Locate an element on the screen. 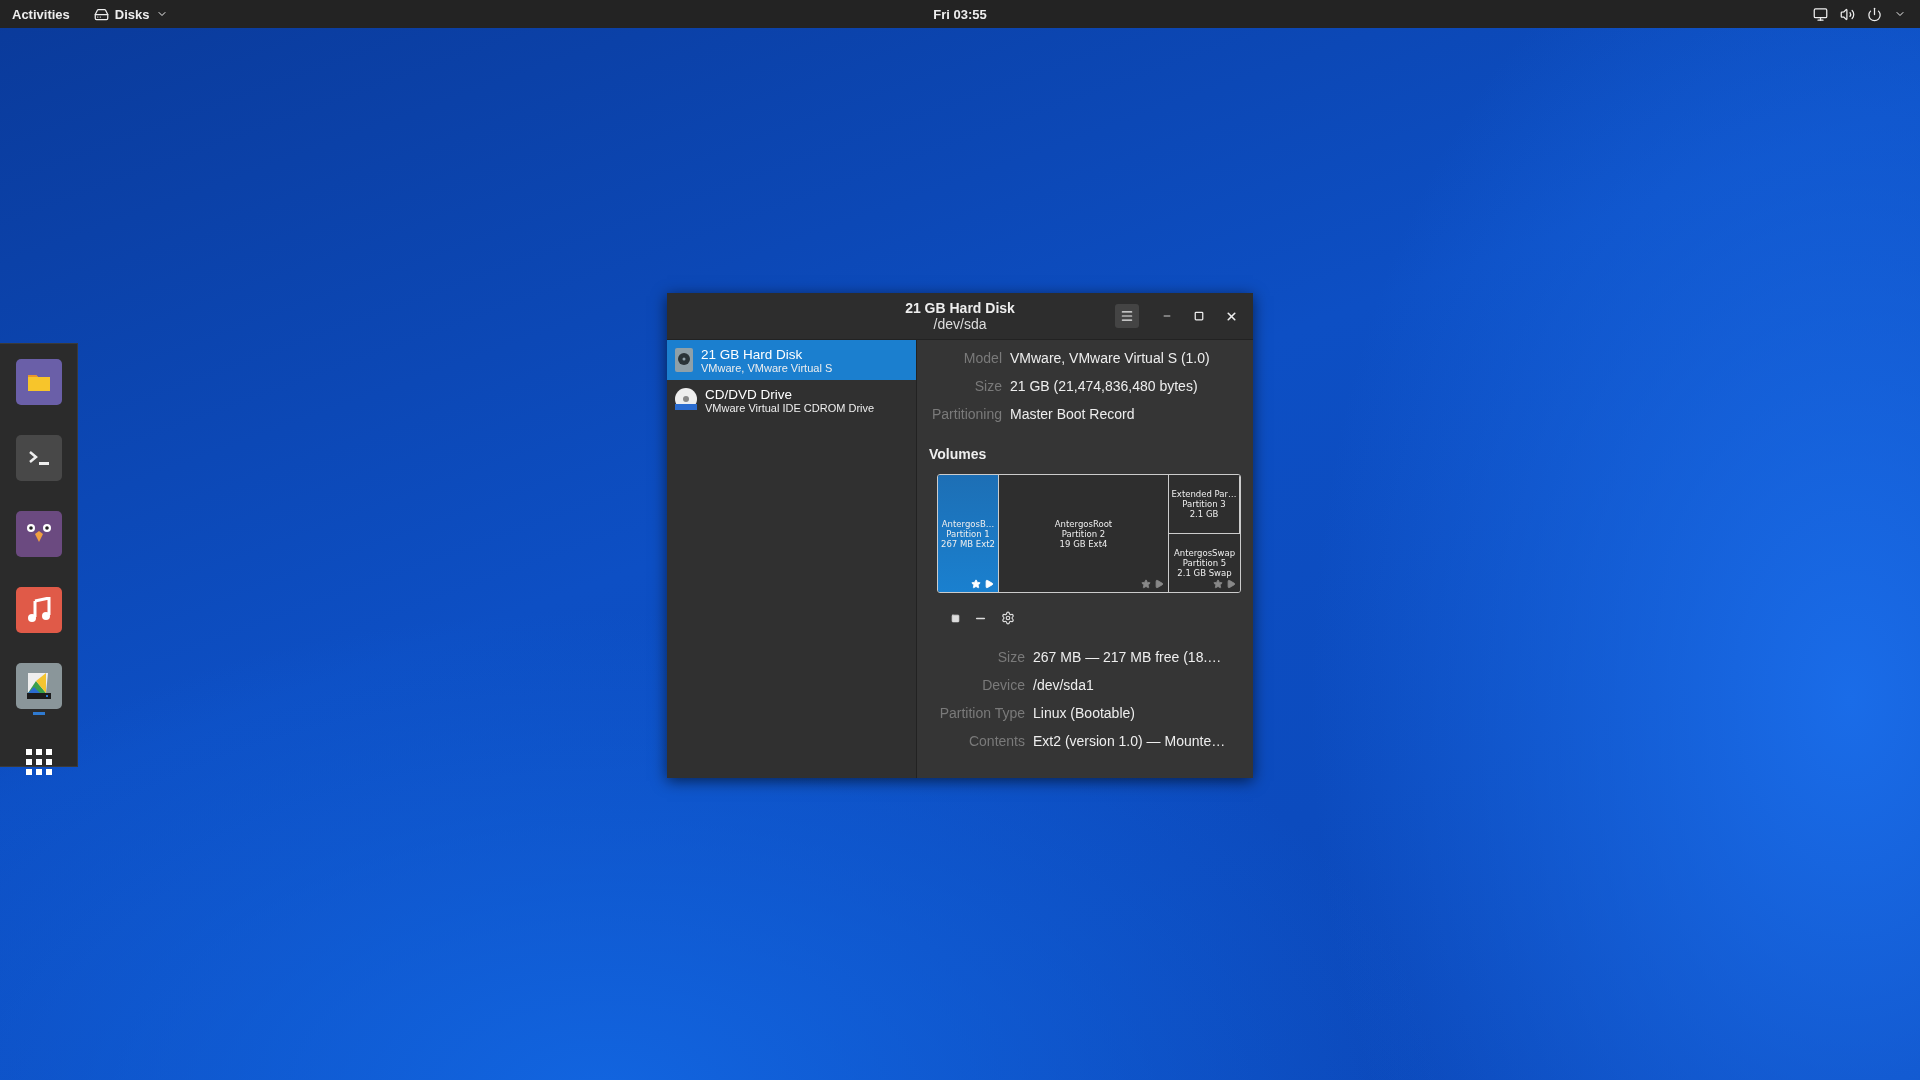  info-value: VMware, VMware Virtual S (1.0) is located at coordinates (1110, 358).